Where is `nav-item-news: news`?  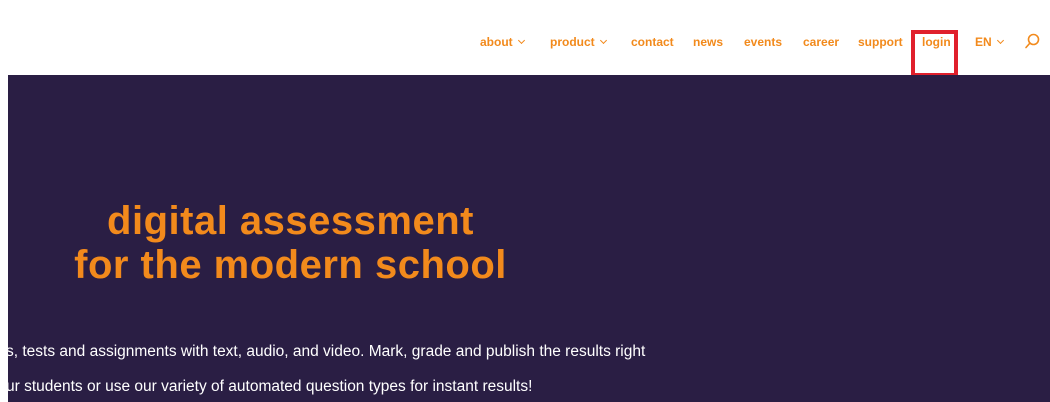
nav-item-news: news is located at coordinates (708, 42).